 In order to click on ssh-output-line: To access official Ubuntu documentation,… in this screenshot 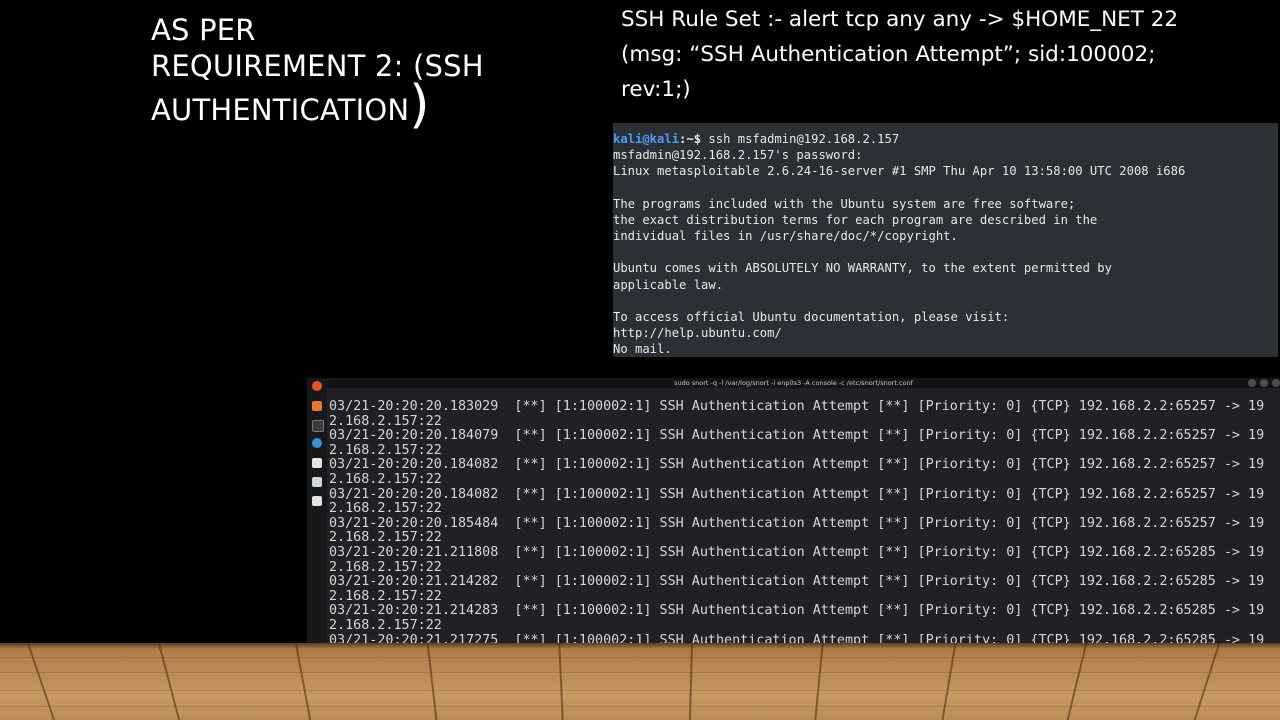, I will do `click(811, 317)`.